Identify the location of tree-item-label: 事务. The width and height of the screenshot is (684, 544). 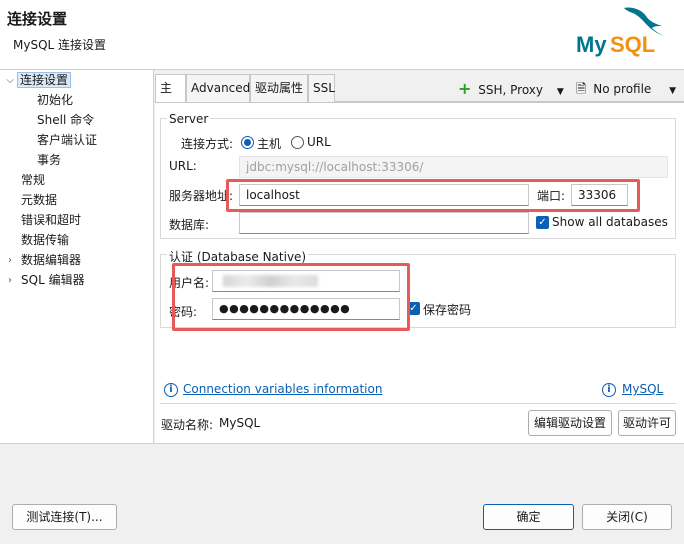
(49, 160).